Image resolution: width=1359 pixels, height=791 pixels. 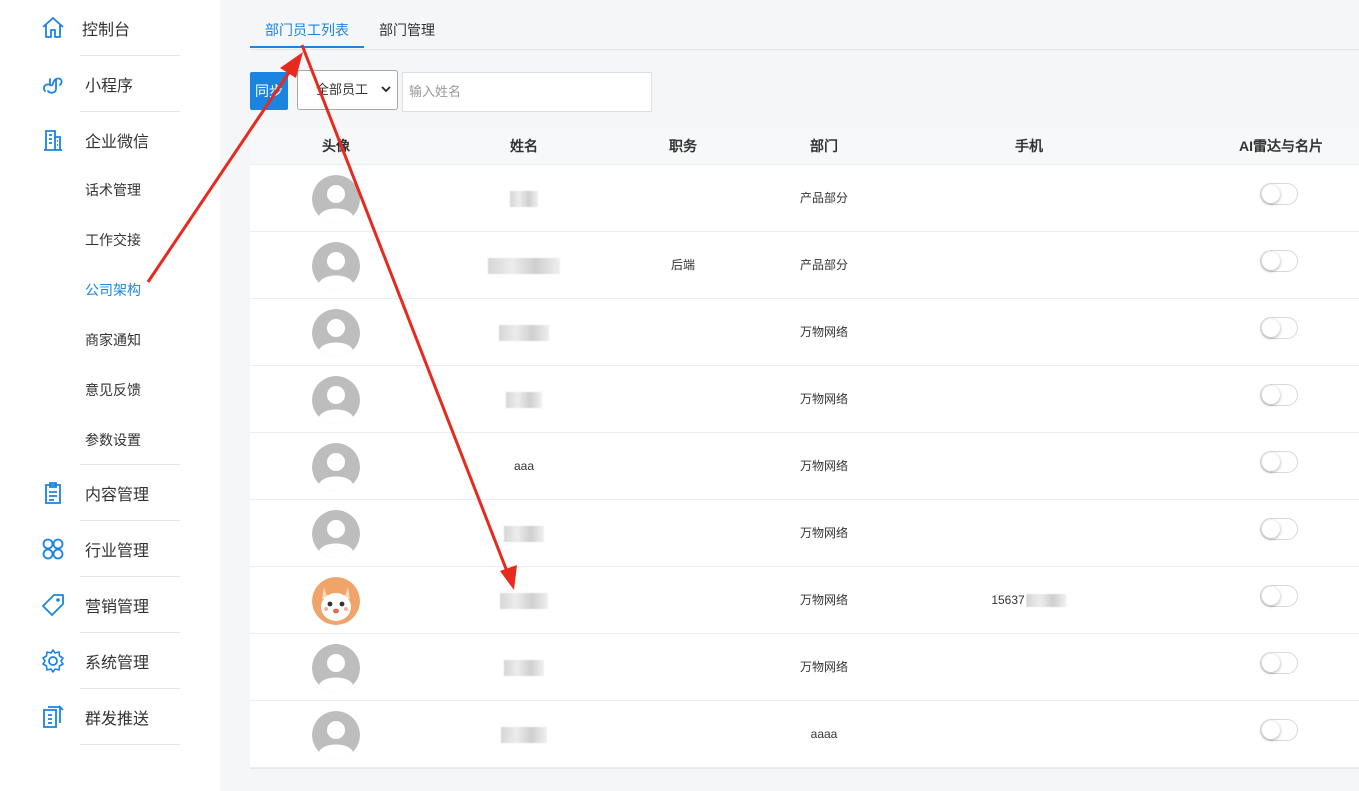 What do you see at coordinates (407, 25) in the screenshot?
I see `tab-department-management: 部门管理` at bounding box center [407, 25].